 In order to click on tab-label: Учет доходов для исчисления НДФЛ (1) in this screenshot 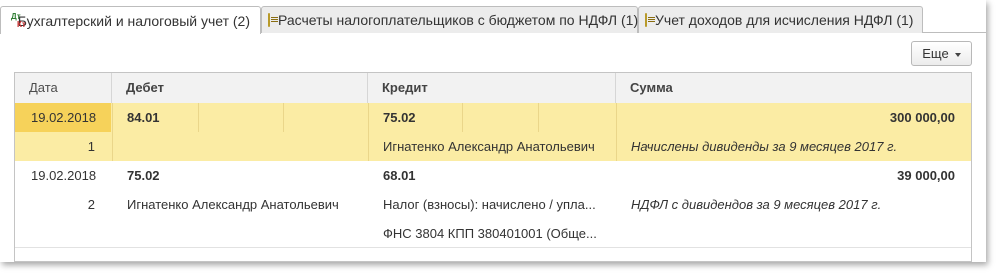, I will do `click(784, 20)`.